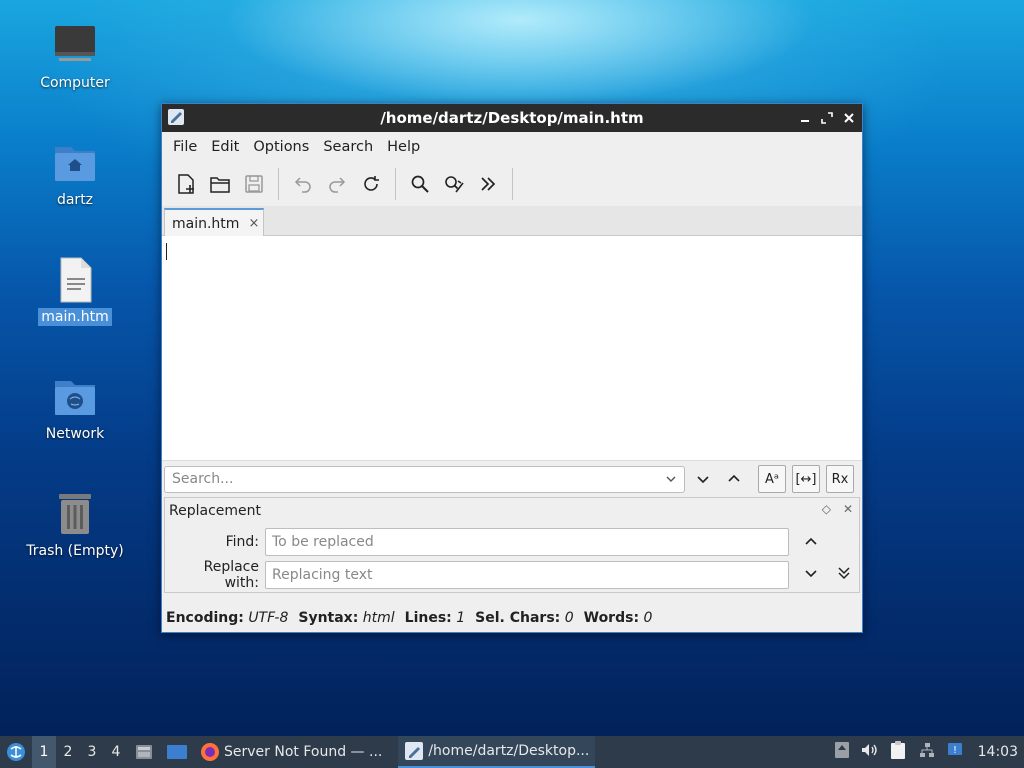  Describe the element at coordinates (75, 200) in the screenshot. I see `desktop-icon-label: dartz` at that location.